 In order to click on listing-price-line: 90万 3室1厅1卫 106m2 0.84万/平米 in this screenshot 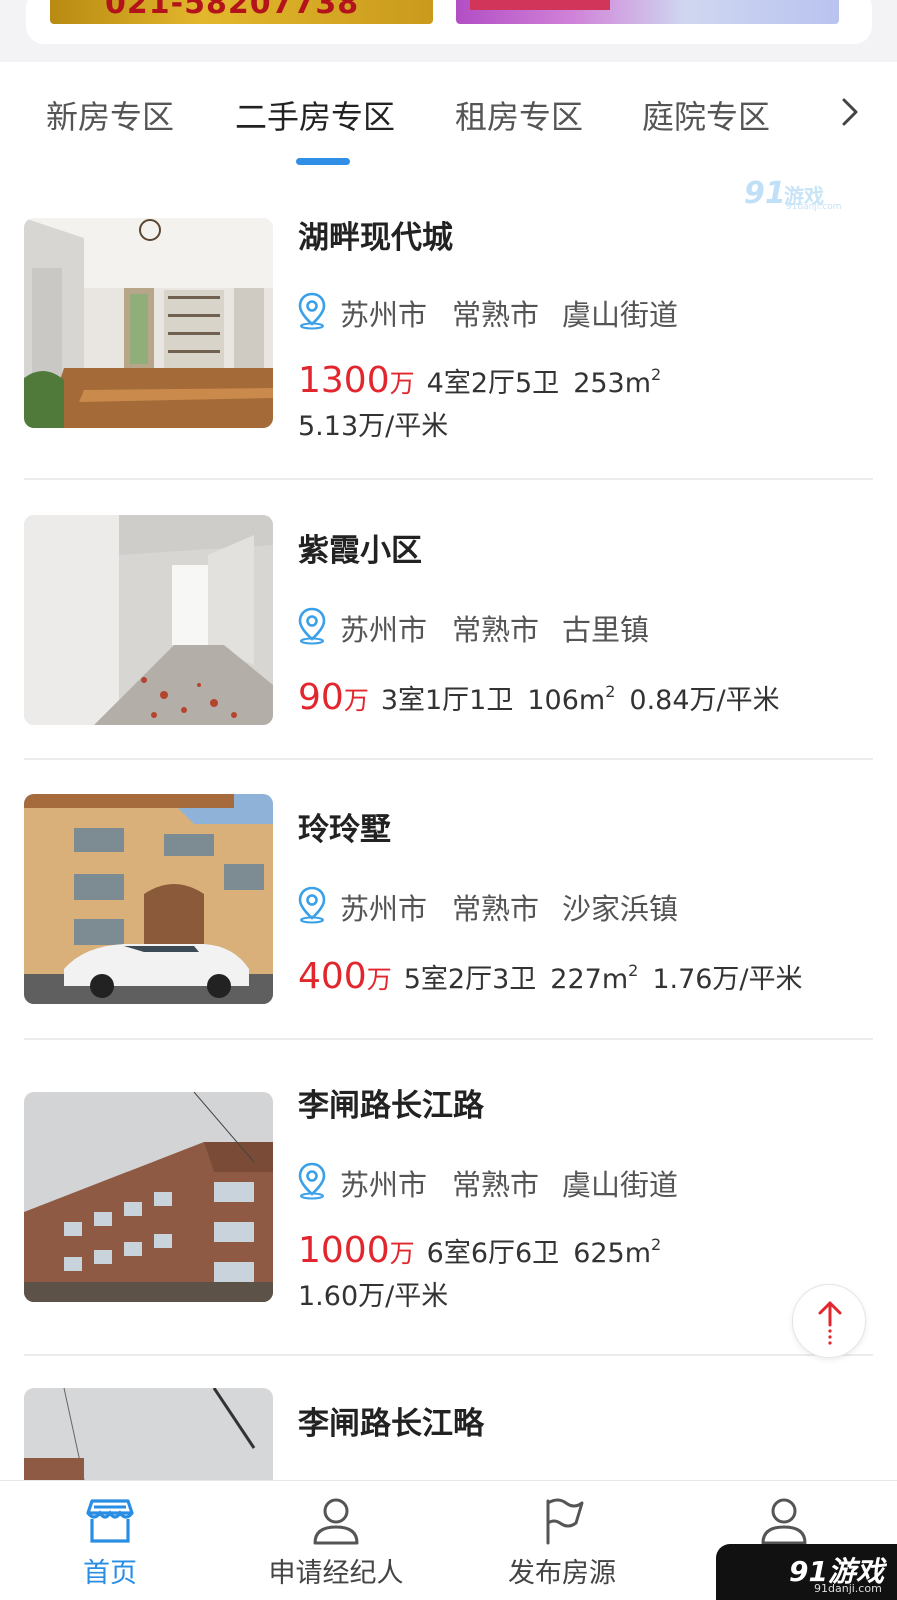, I will do `click(539, 697)`.